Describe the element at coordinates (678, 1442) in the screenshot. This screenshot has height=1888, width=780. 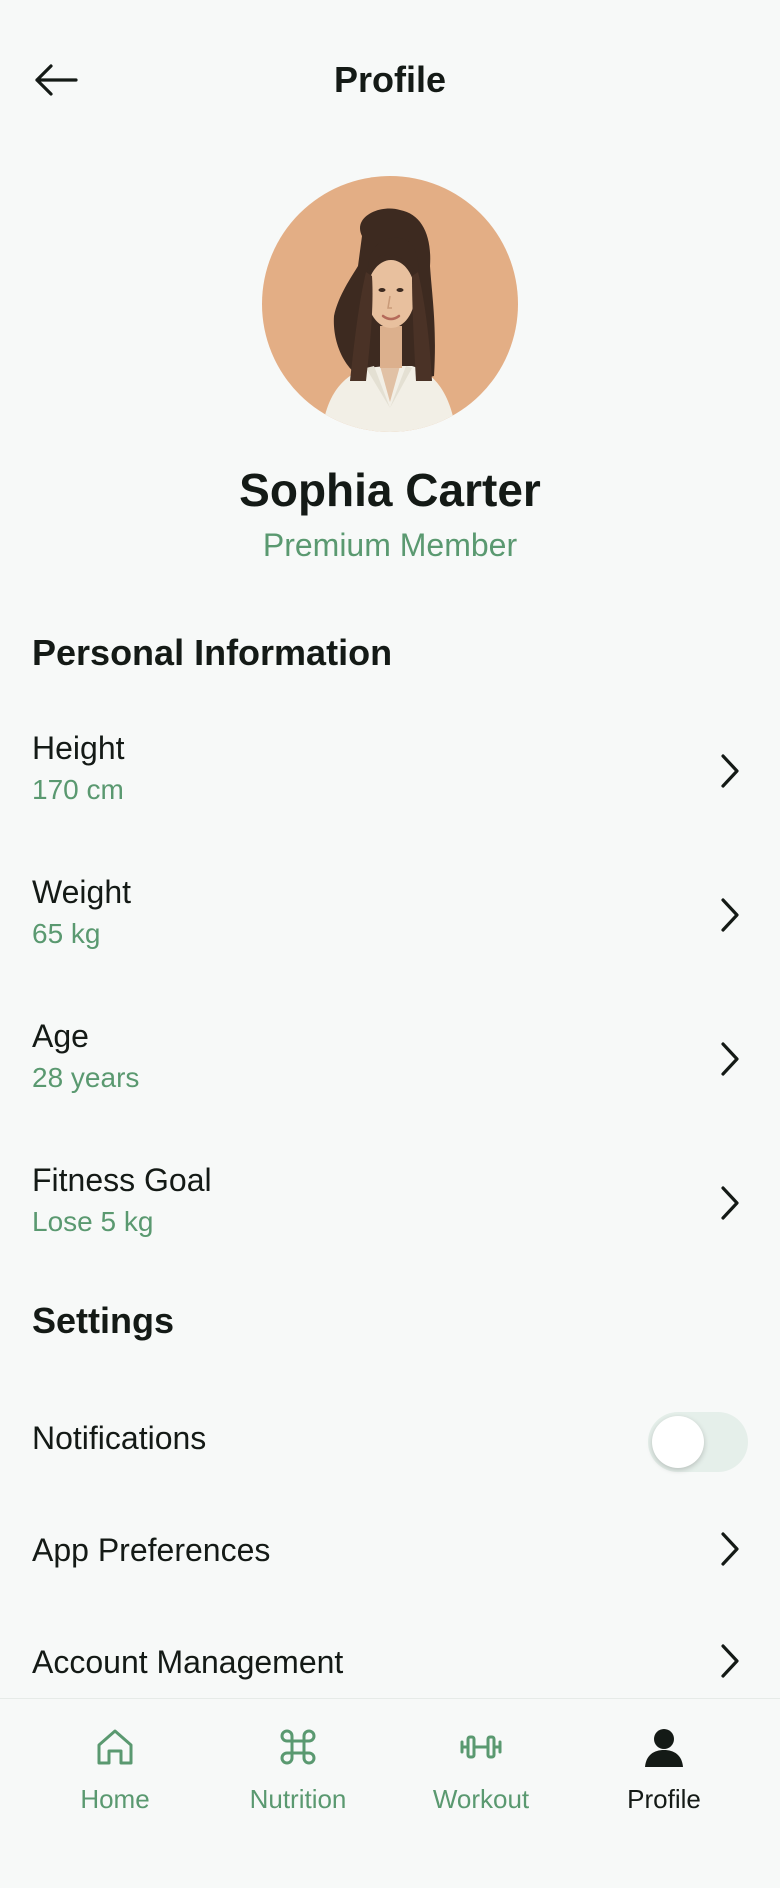
I see `toggle-knob` at that location.